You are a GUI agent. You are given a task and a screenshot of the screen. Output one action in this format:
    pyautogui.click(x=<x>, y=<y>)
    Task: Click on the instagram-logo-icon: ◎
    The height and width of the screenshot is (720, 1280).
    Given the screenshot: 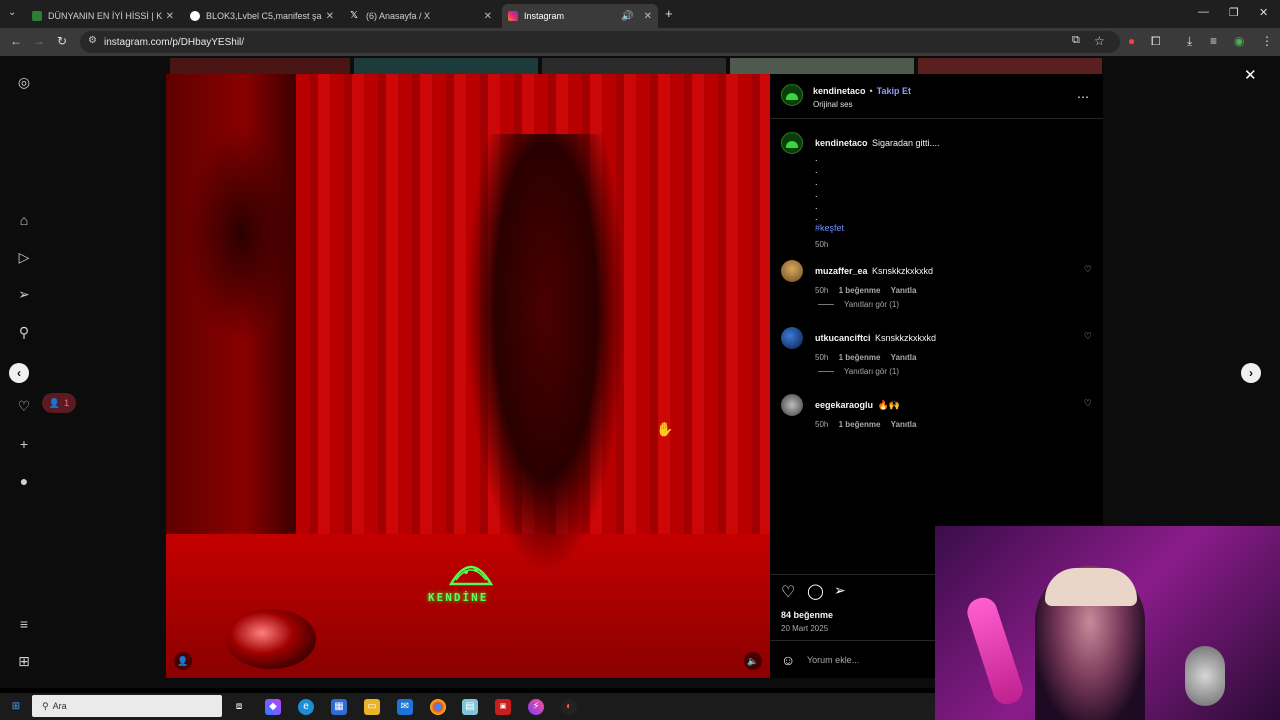 What is the action you would take?
    pyautogui.click(x=24, y=82)
    